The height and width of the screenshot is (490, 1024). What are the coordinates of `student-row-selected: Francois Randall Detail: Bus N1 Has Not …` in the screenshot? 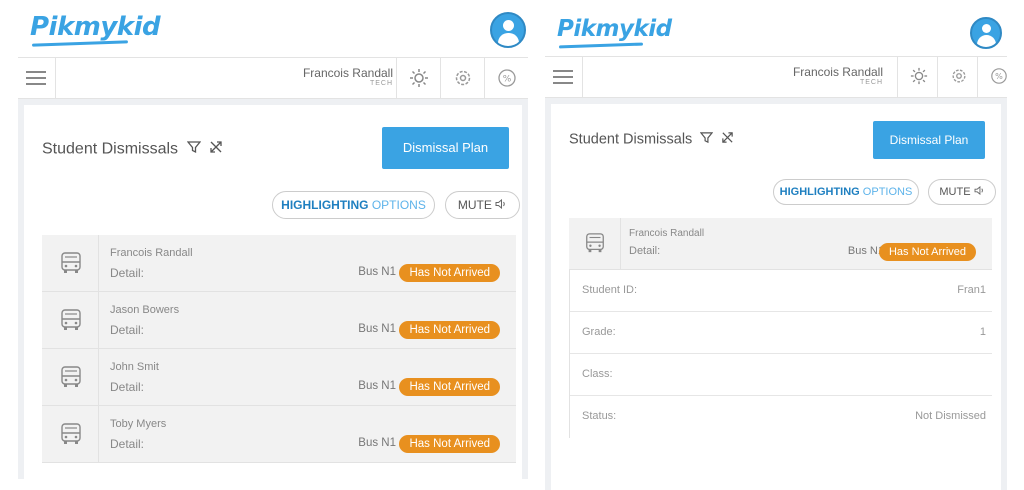 It's located at (780, 244).